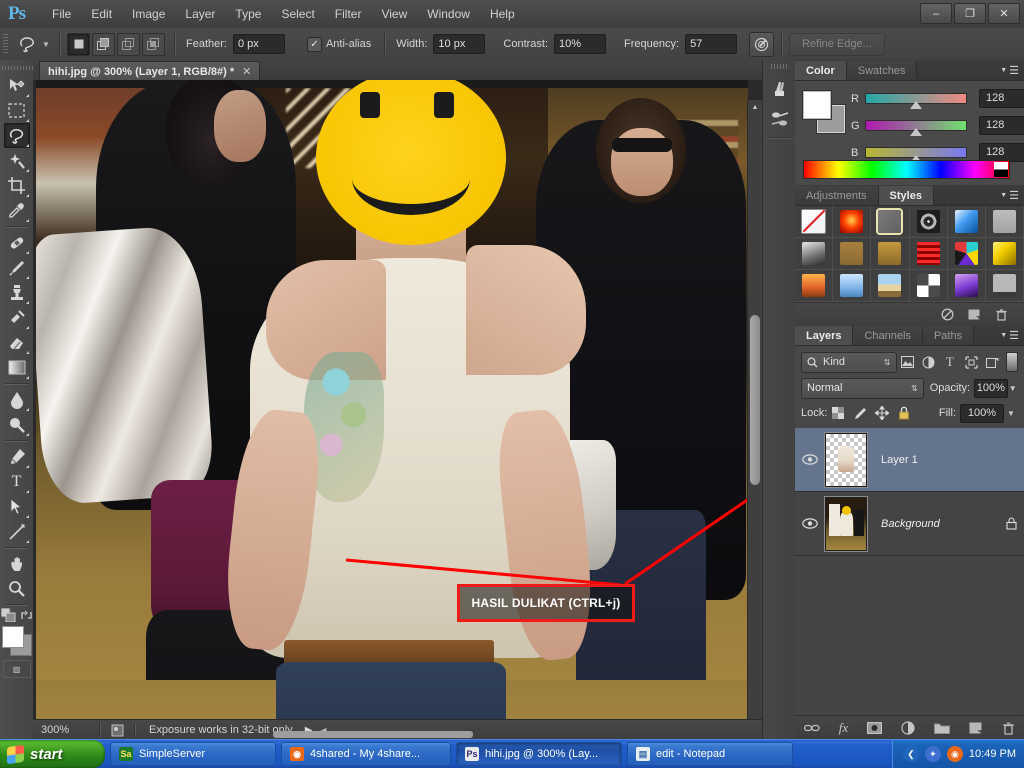 This screenshot has width=1024, height=768. I want to click on blur-tool, so click(17, 399).